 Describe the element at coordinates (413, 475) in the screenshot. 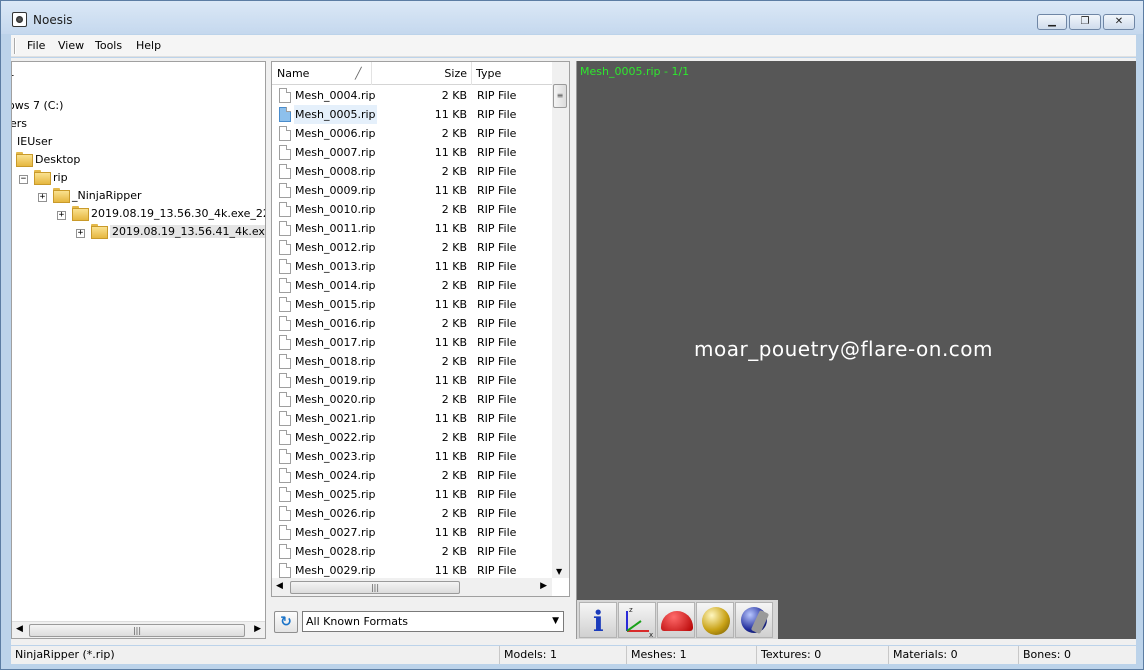

I see `file-row: Mesh_0024.rip 2 KB RIP File` at that location.